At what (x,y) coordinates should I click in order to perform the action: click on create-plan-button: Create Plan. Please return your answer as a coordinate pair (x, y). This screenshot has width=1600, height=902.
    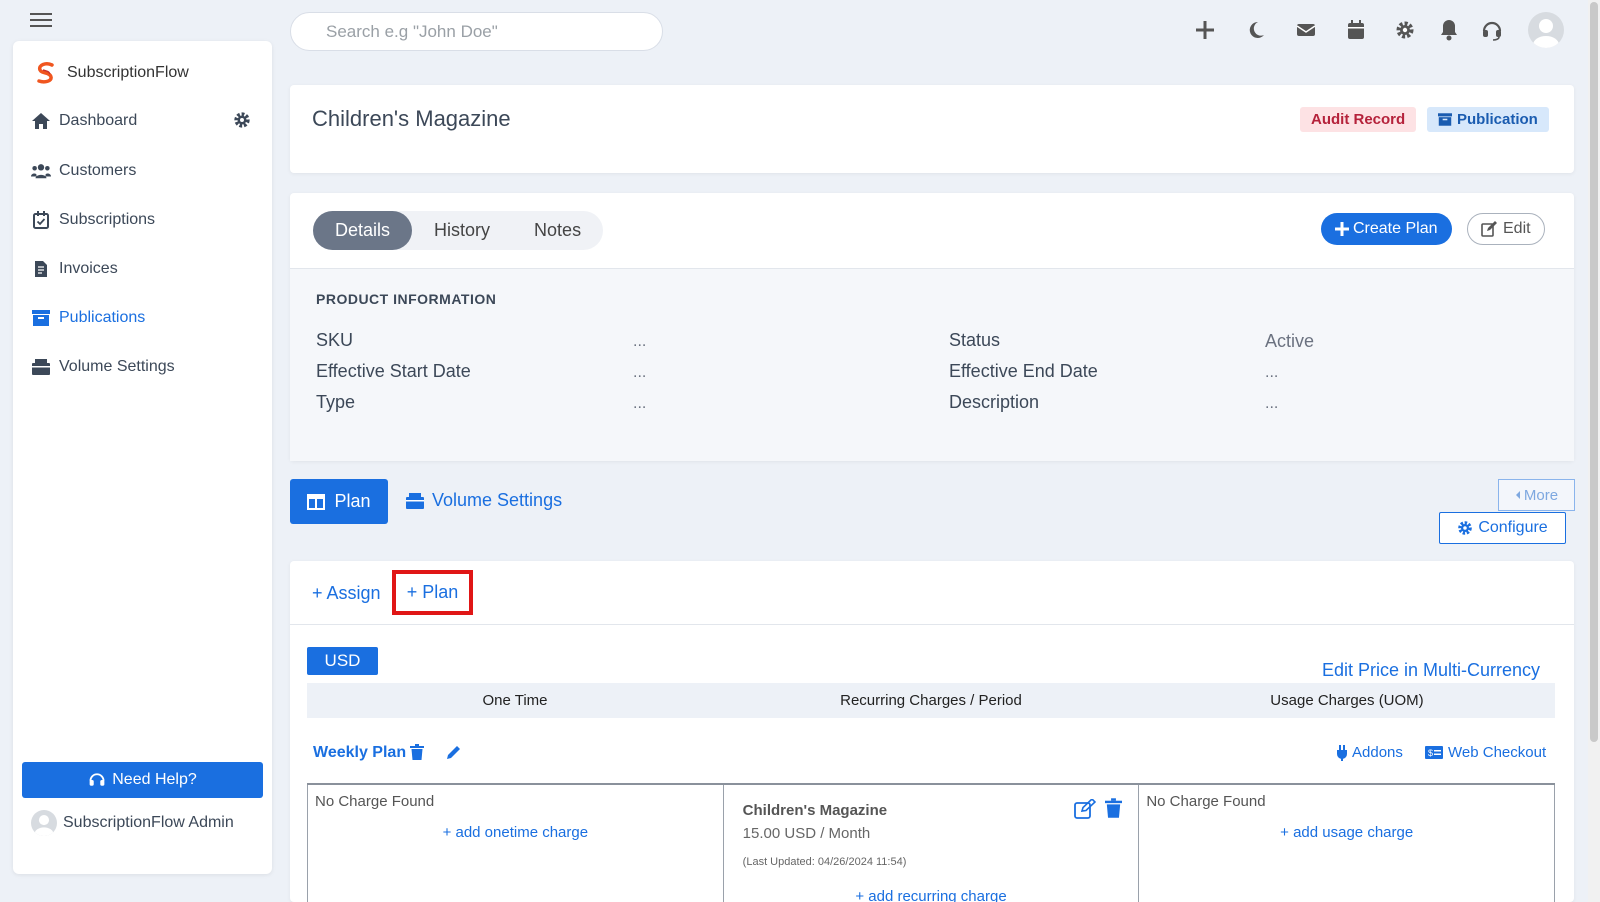
    Looking at the image, I should click on (1386, 229).